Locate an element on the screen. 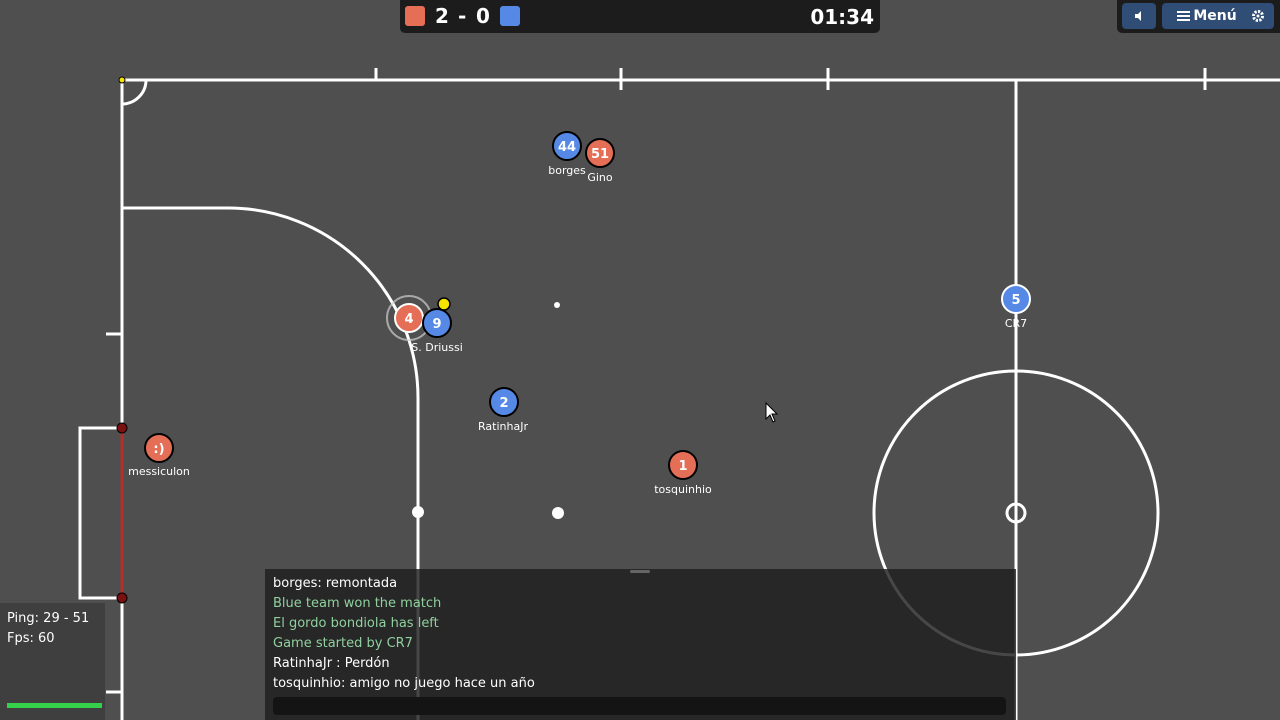 This screenshot has width=1280, height=720. settings-button is located at coordinates (1257, 16).